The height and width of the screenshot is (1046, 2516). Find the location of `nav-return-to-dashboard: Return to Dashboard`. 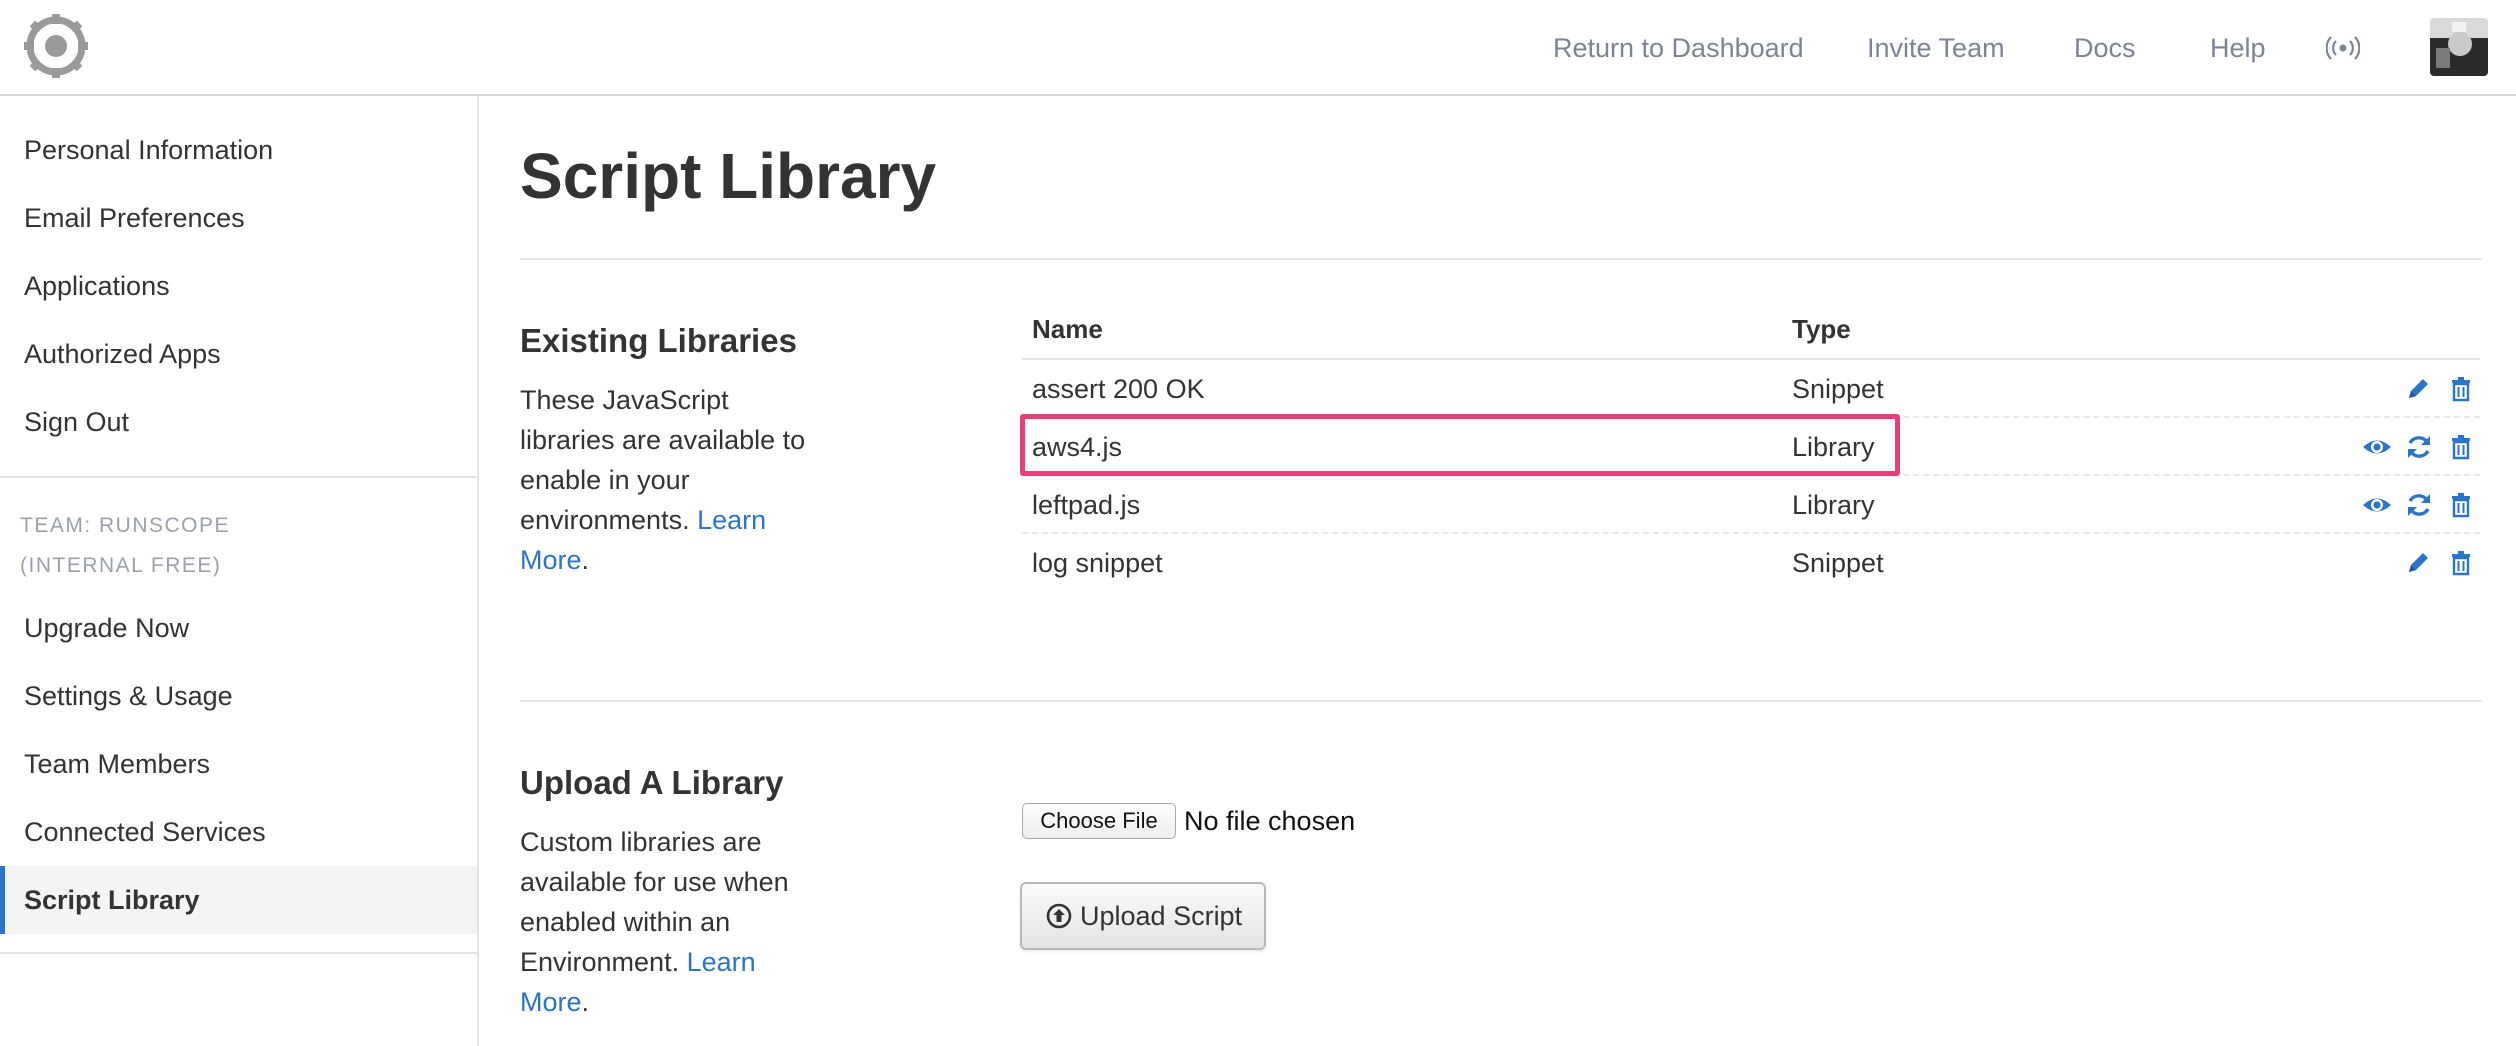

nav-return-to-dashboard: Return to Dashboard is located at coordinates (1678, 48).